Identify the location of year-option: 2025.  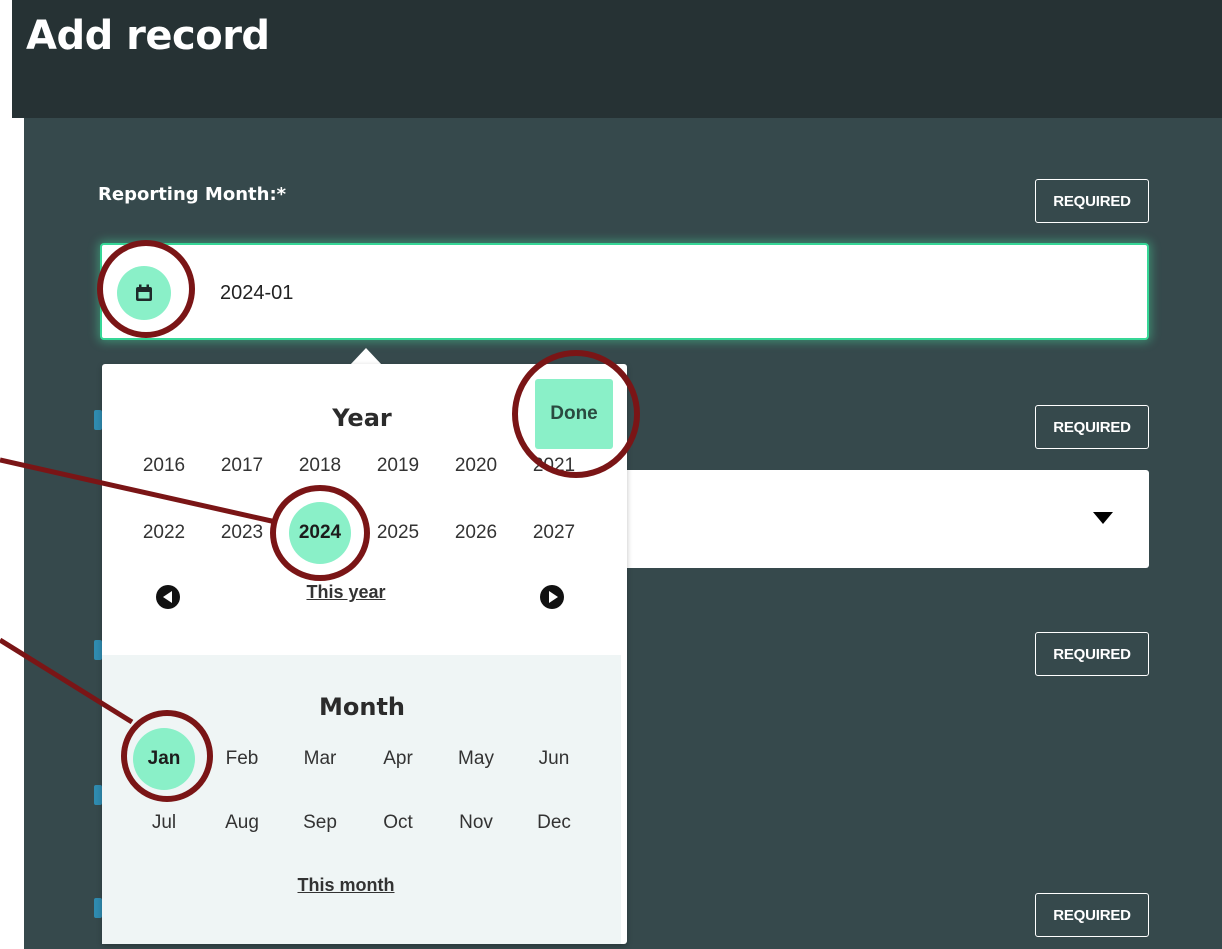
(398, 533).